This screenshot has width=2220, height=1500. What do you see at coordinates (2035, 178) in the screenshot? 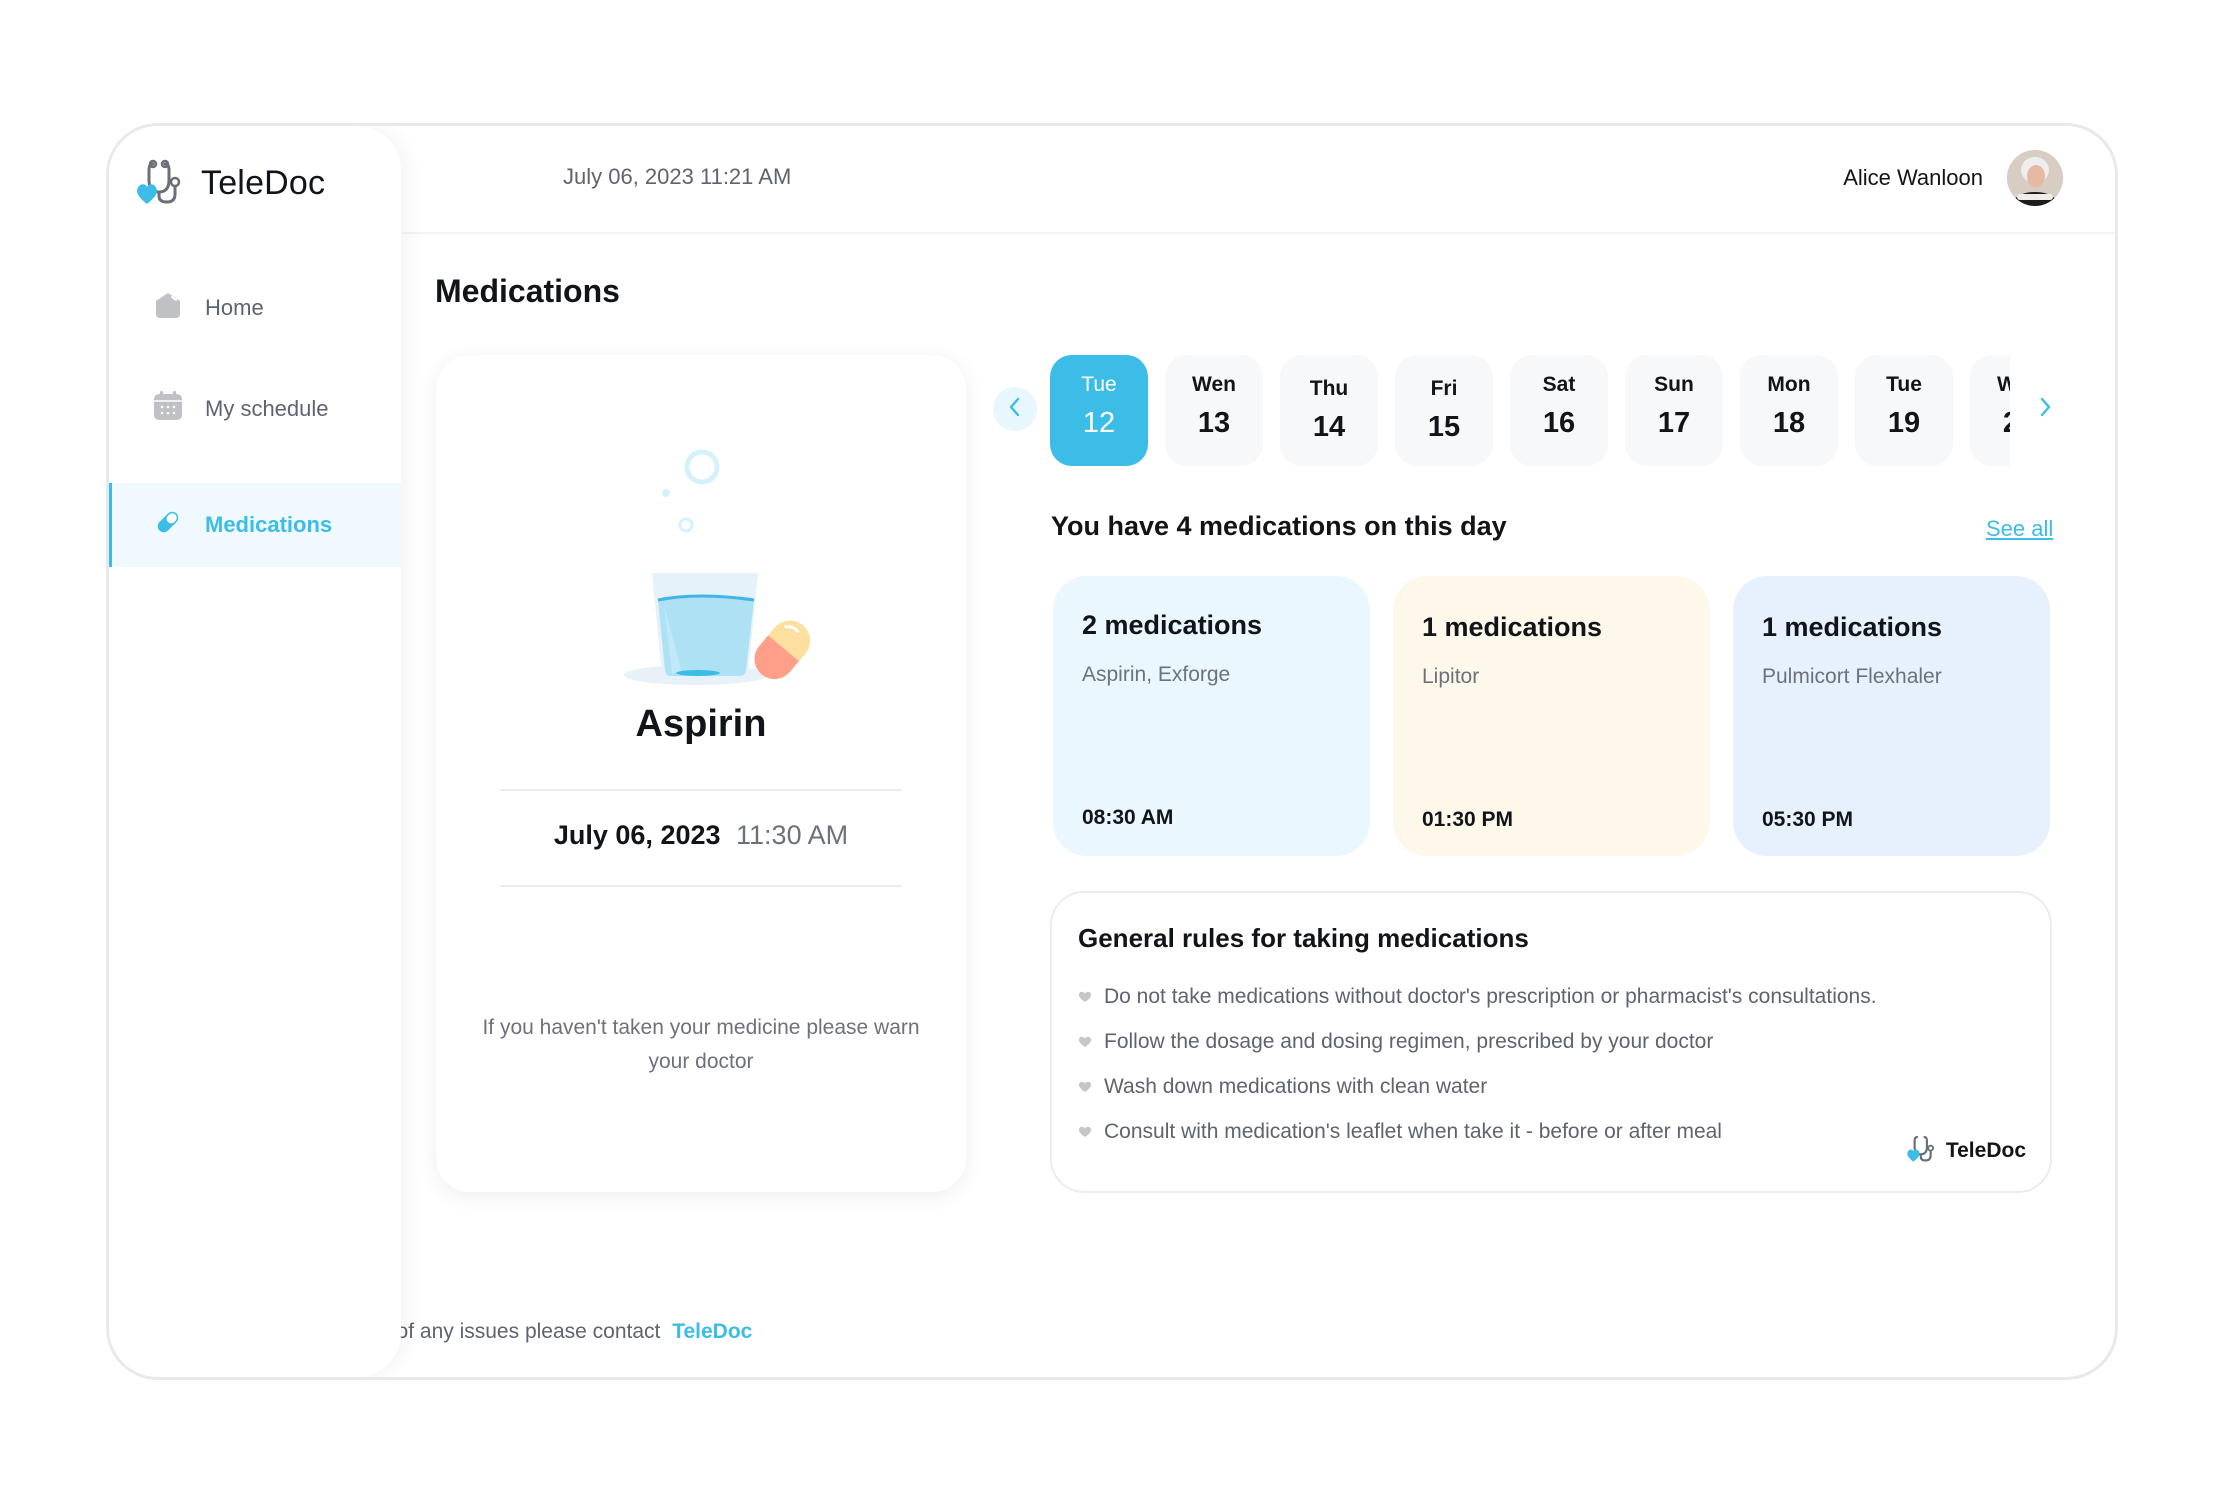
I see `avatar` at bounding box center [2035, 178].